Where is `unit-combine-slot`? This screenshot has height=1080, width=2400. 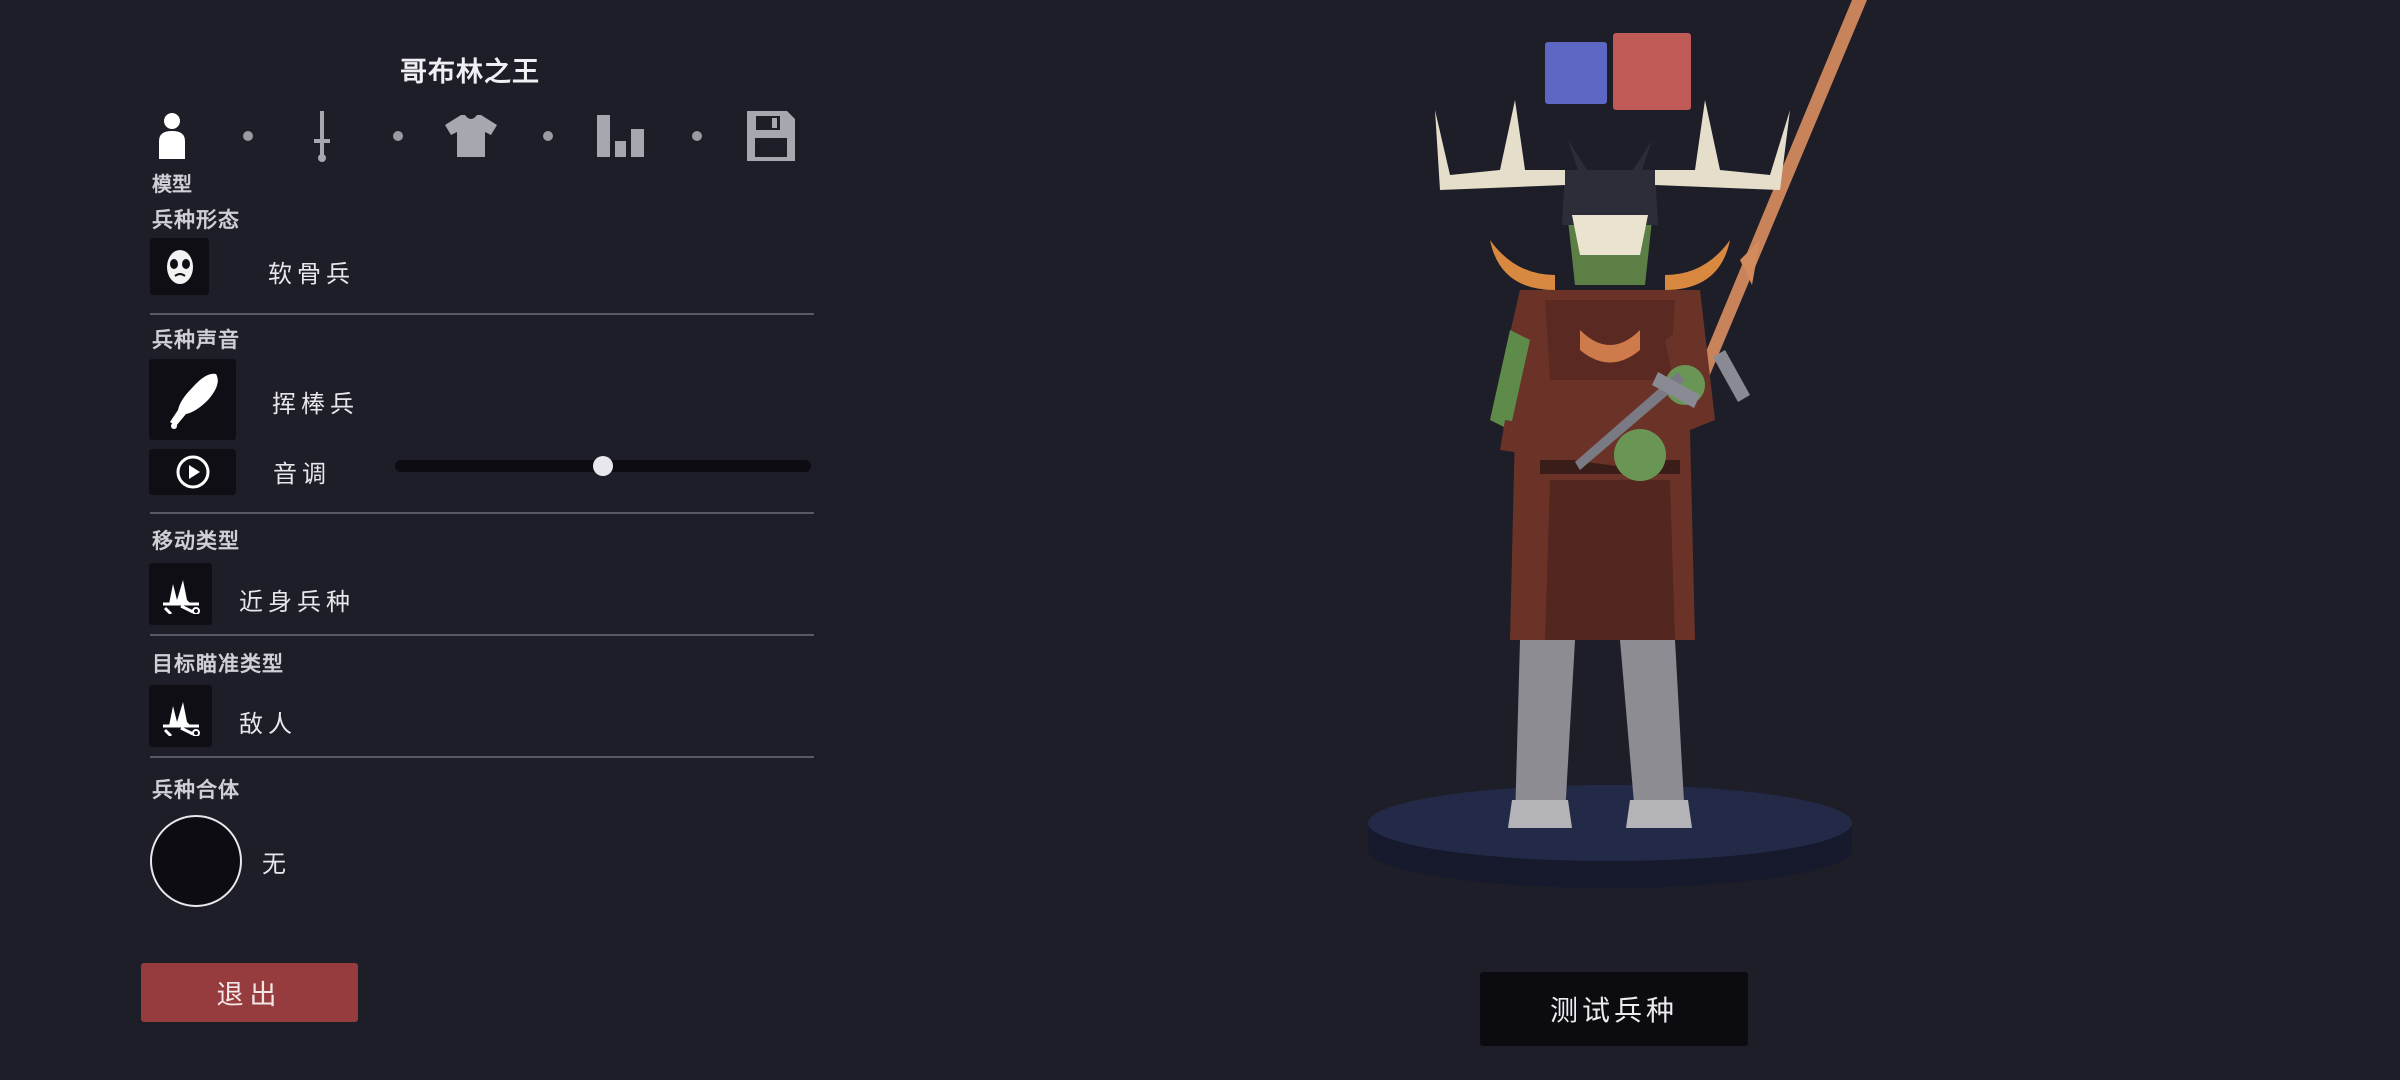 unit-combine-slot is located at coordinates (196, 861).